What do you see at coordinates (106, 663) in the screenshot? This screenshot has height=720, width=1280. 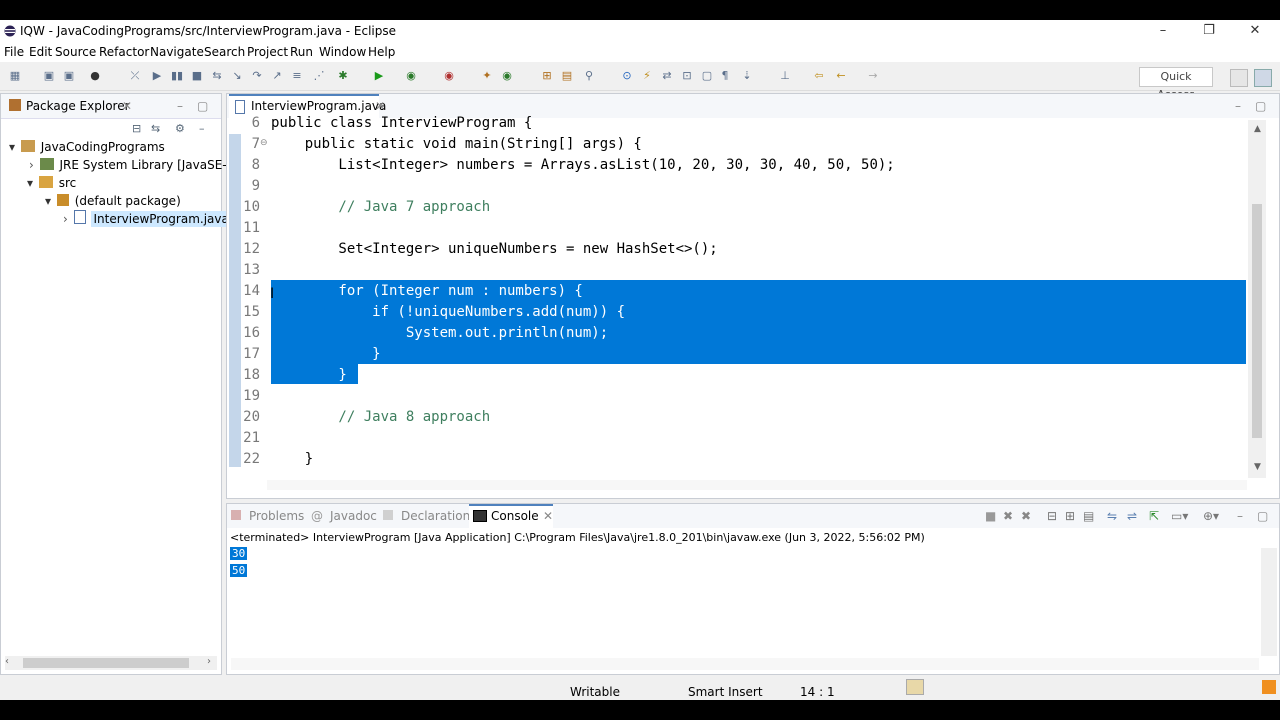 I see `scroll-thumb` at bounding box center [106, 663].